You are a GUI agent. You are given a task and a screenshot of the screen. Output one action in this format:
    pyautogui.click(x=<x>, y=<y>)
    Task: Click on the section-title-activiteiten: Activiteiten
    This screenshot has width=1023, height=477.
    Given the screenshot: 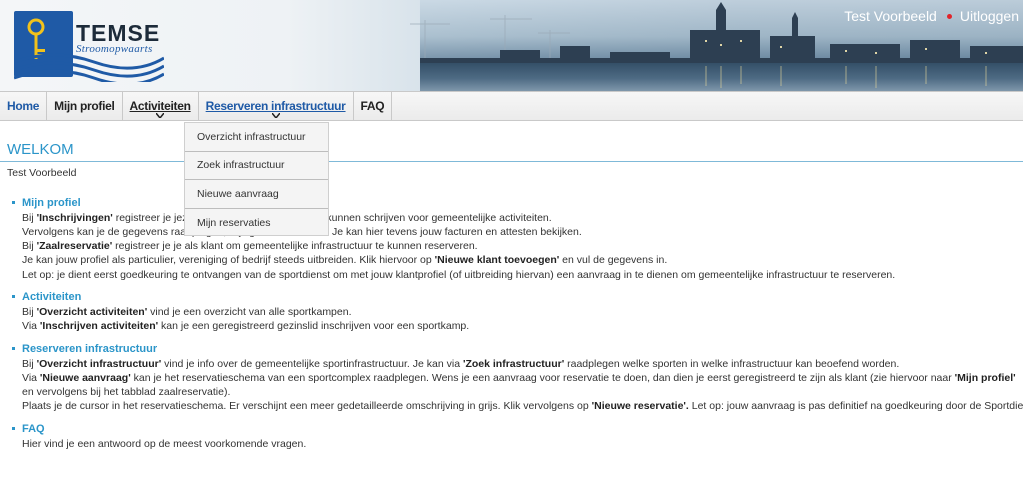 What is the action you would take?
    pyautogui.click(x=521, y=297)
    